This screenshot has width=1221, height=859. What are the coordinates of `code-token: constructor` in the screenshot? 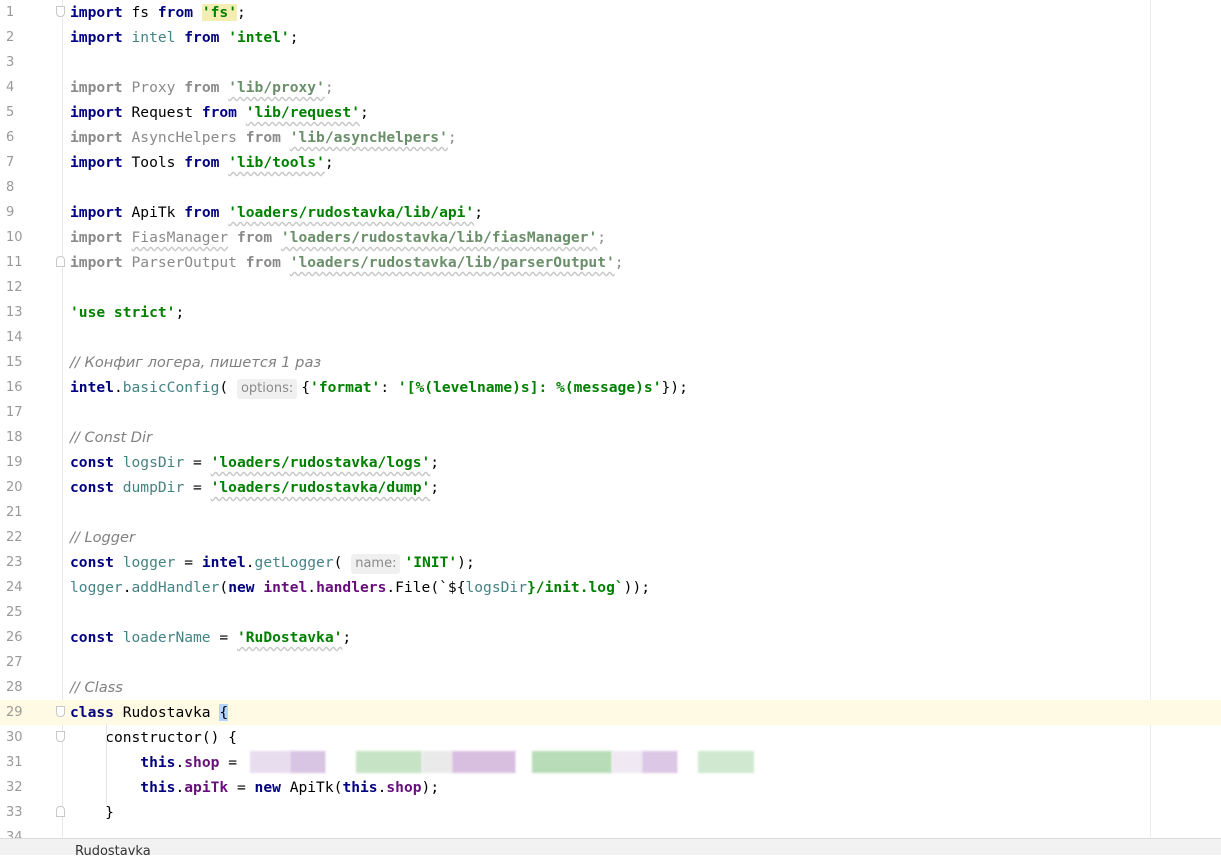 It's located at (153, 737).